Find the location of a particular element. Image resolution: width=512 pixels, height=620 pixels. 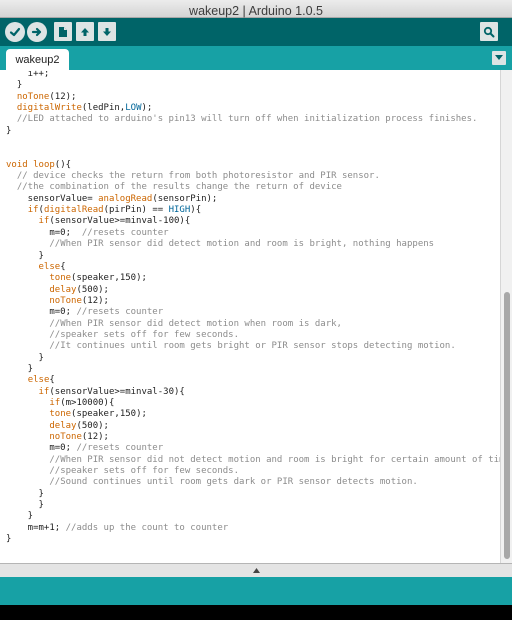

tab-menu-button is located at coordinates (499, 58).